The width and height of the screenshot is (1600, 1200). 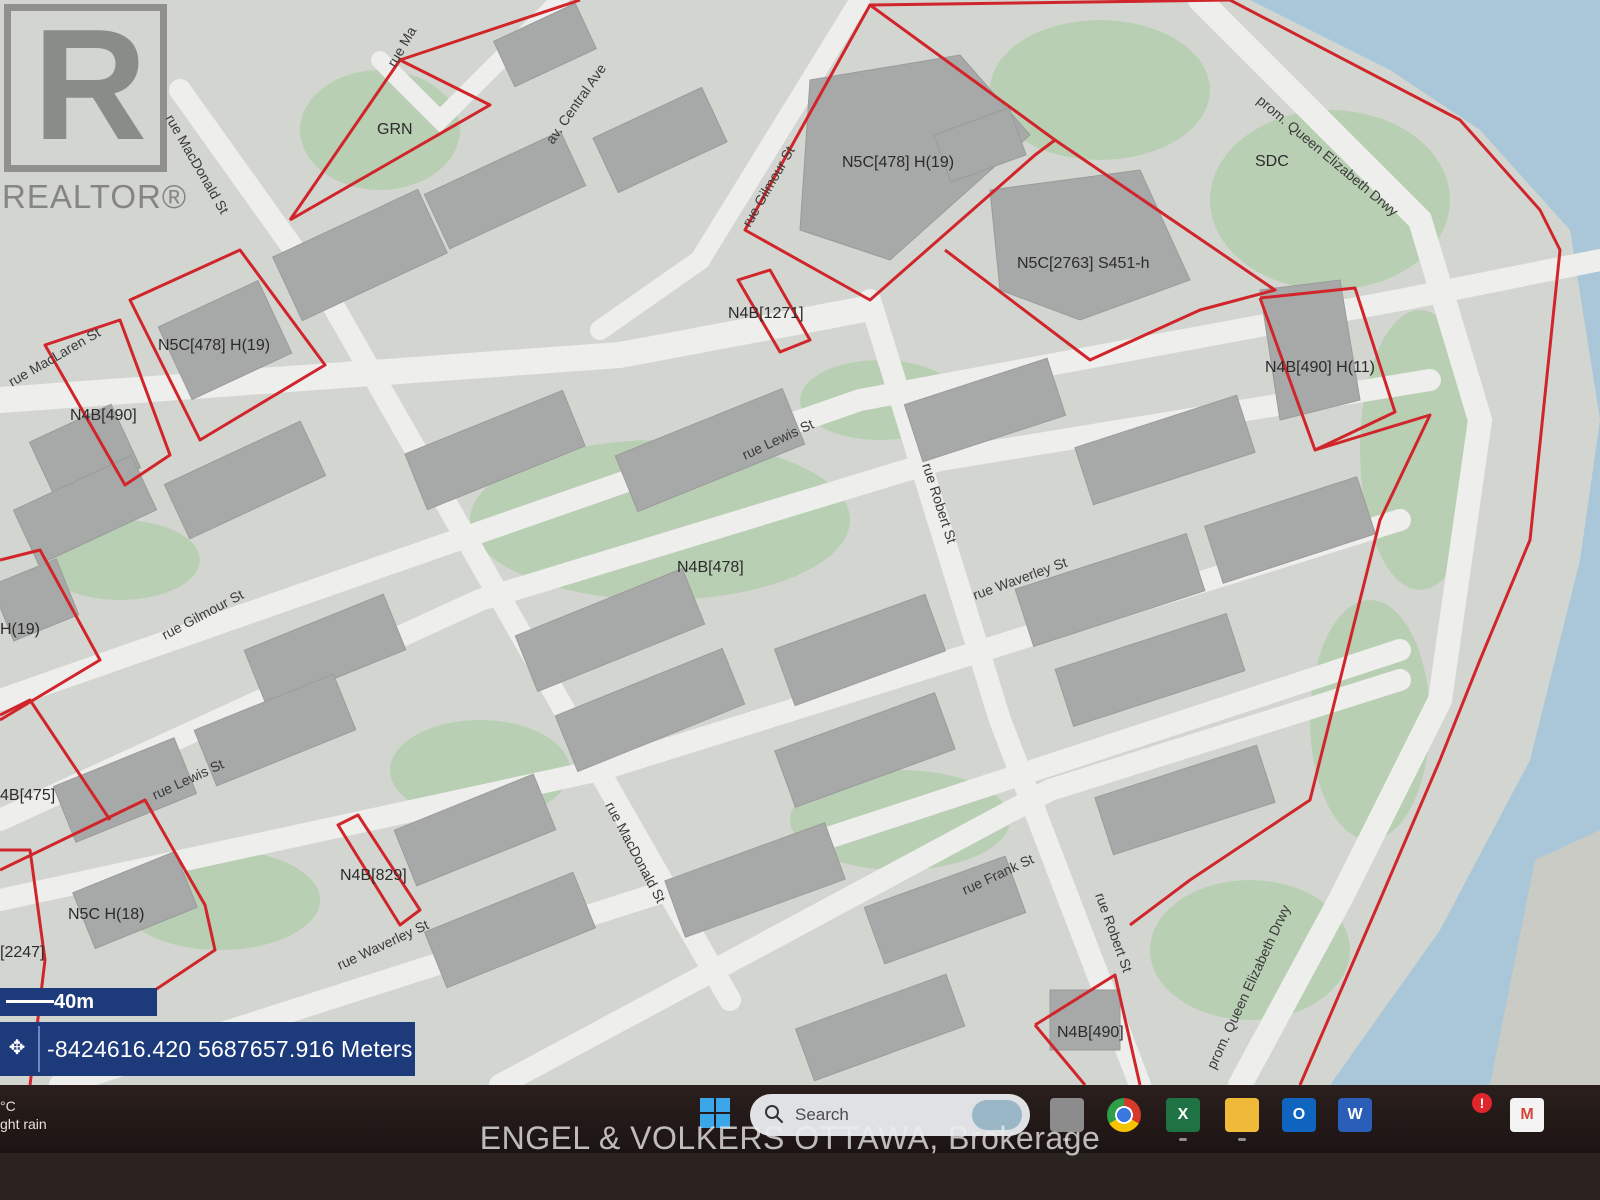 I want to click on scale-label: 40m, so click(x=74, y=1002).